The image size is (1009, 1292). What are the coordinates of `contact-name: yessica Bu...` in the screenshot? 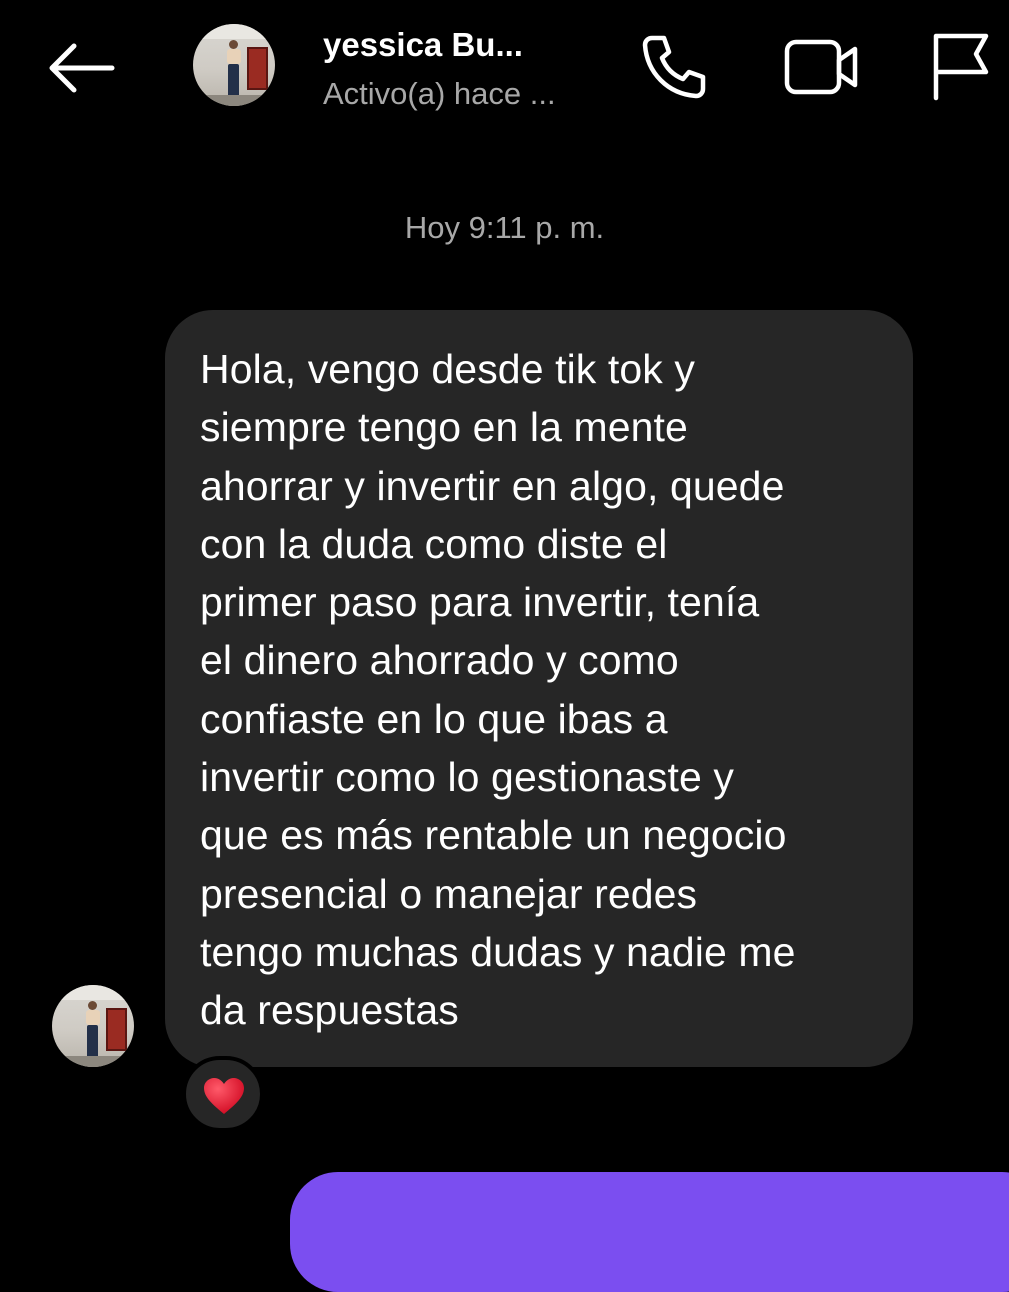 It's located at (423, 45).